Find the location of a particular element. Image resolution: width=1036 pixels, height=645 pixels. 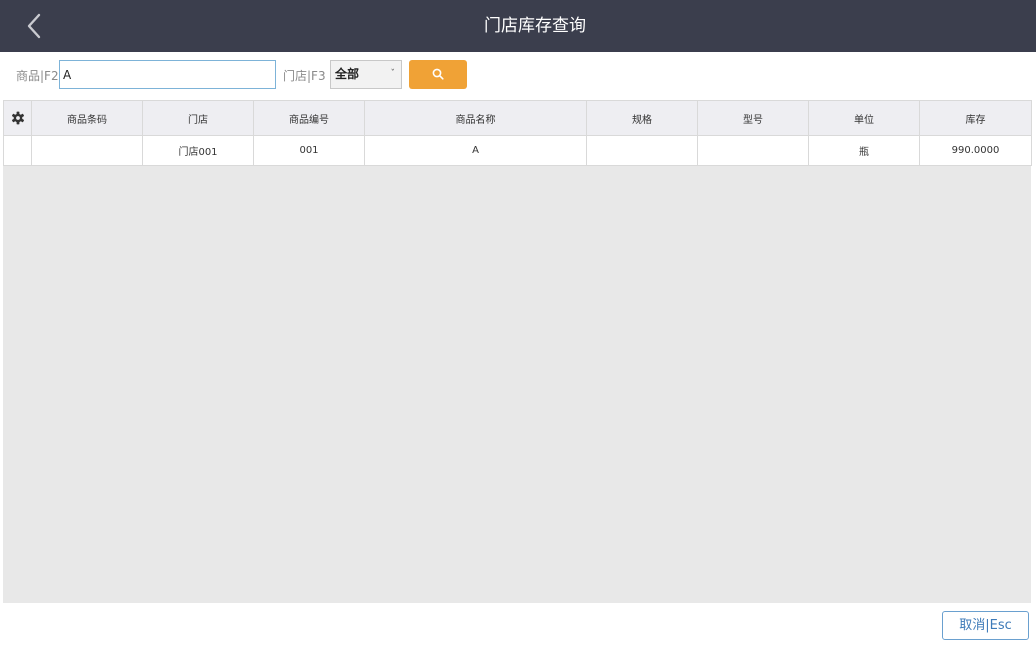

search-button is located at coordinates (438, 74).